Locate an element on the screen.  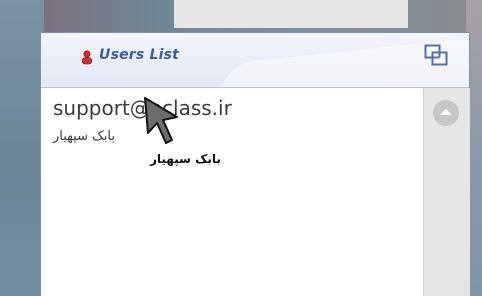
user-icon is located at coordinates (87, 57).